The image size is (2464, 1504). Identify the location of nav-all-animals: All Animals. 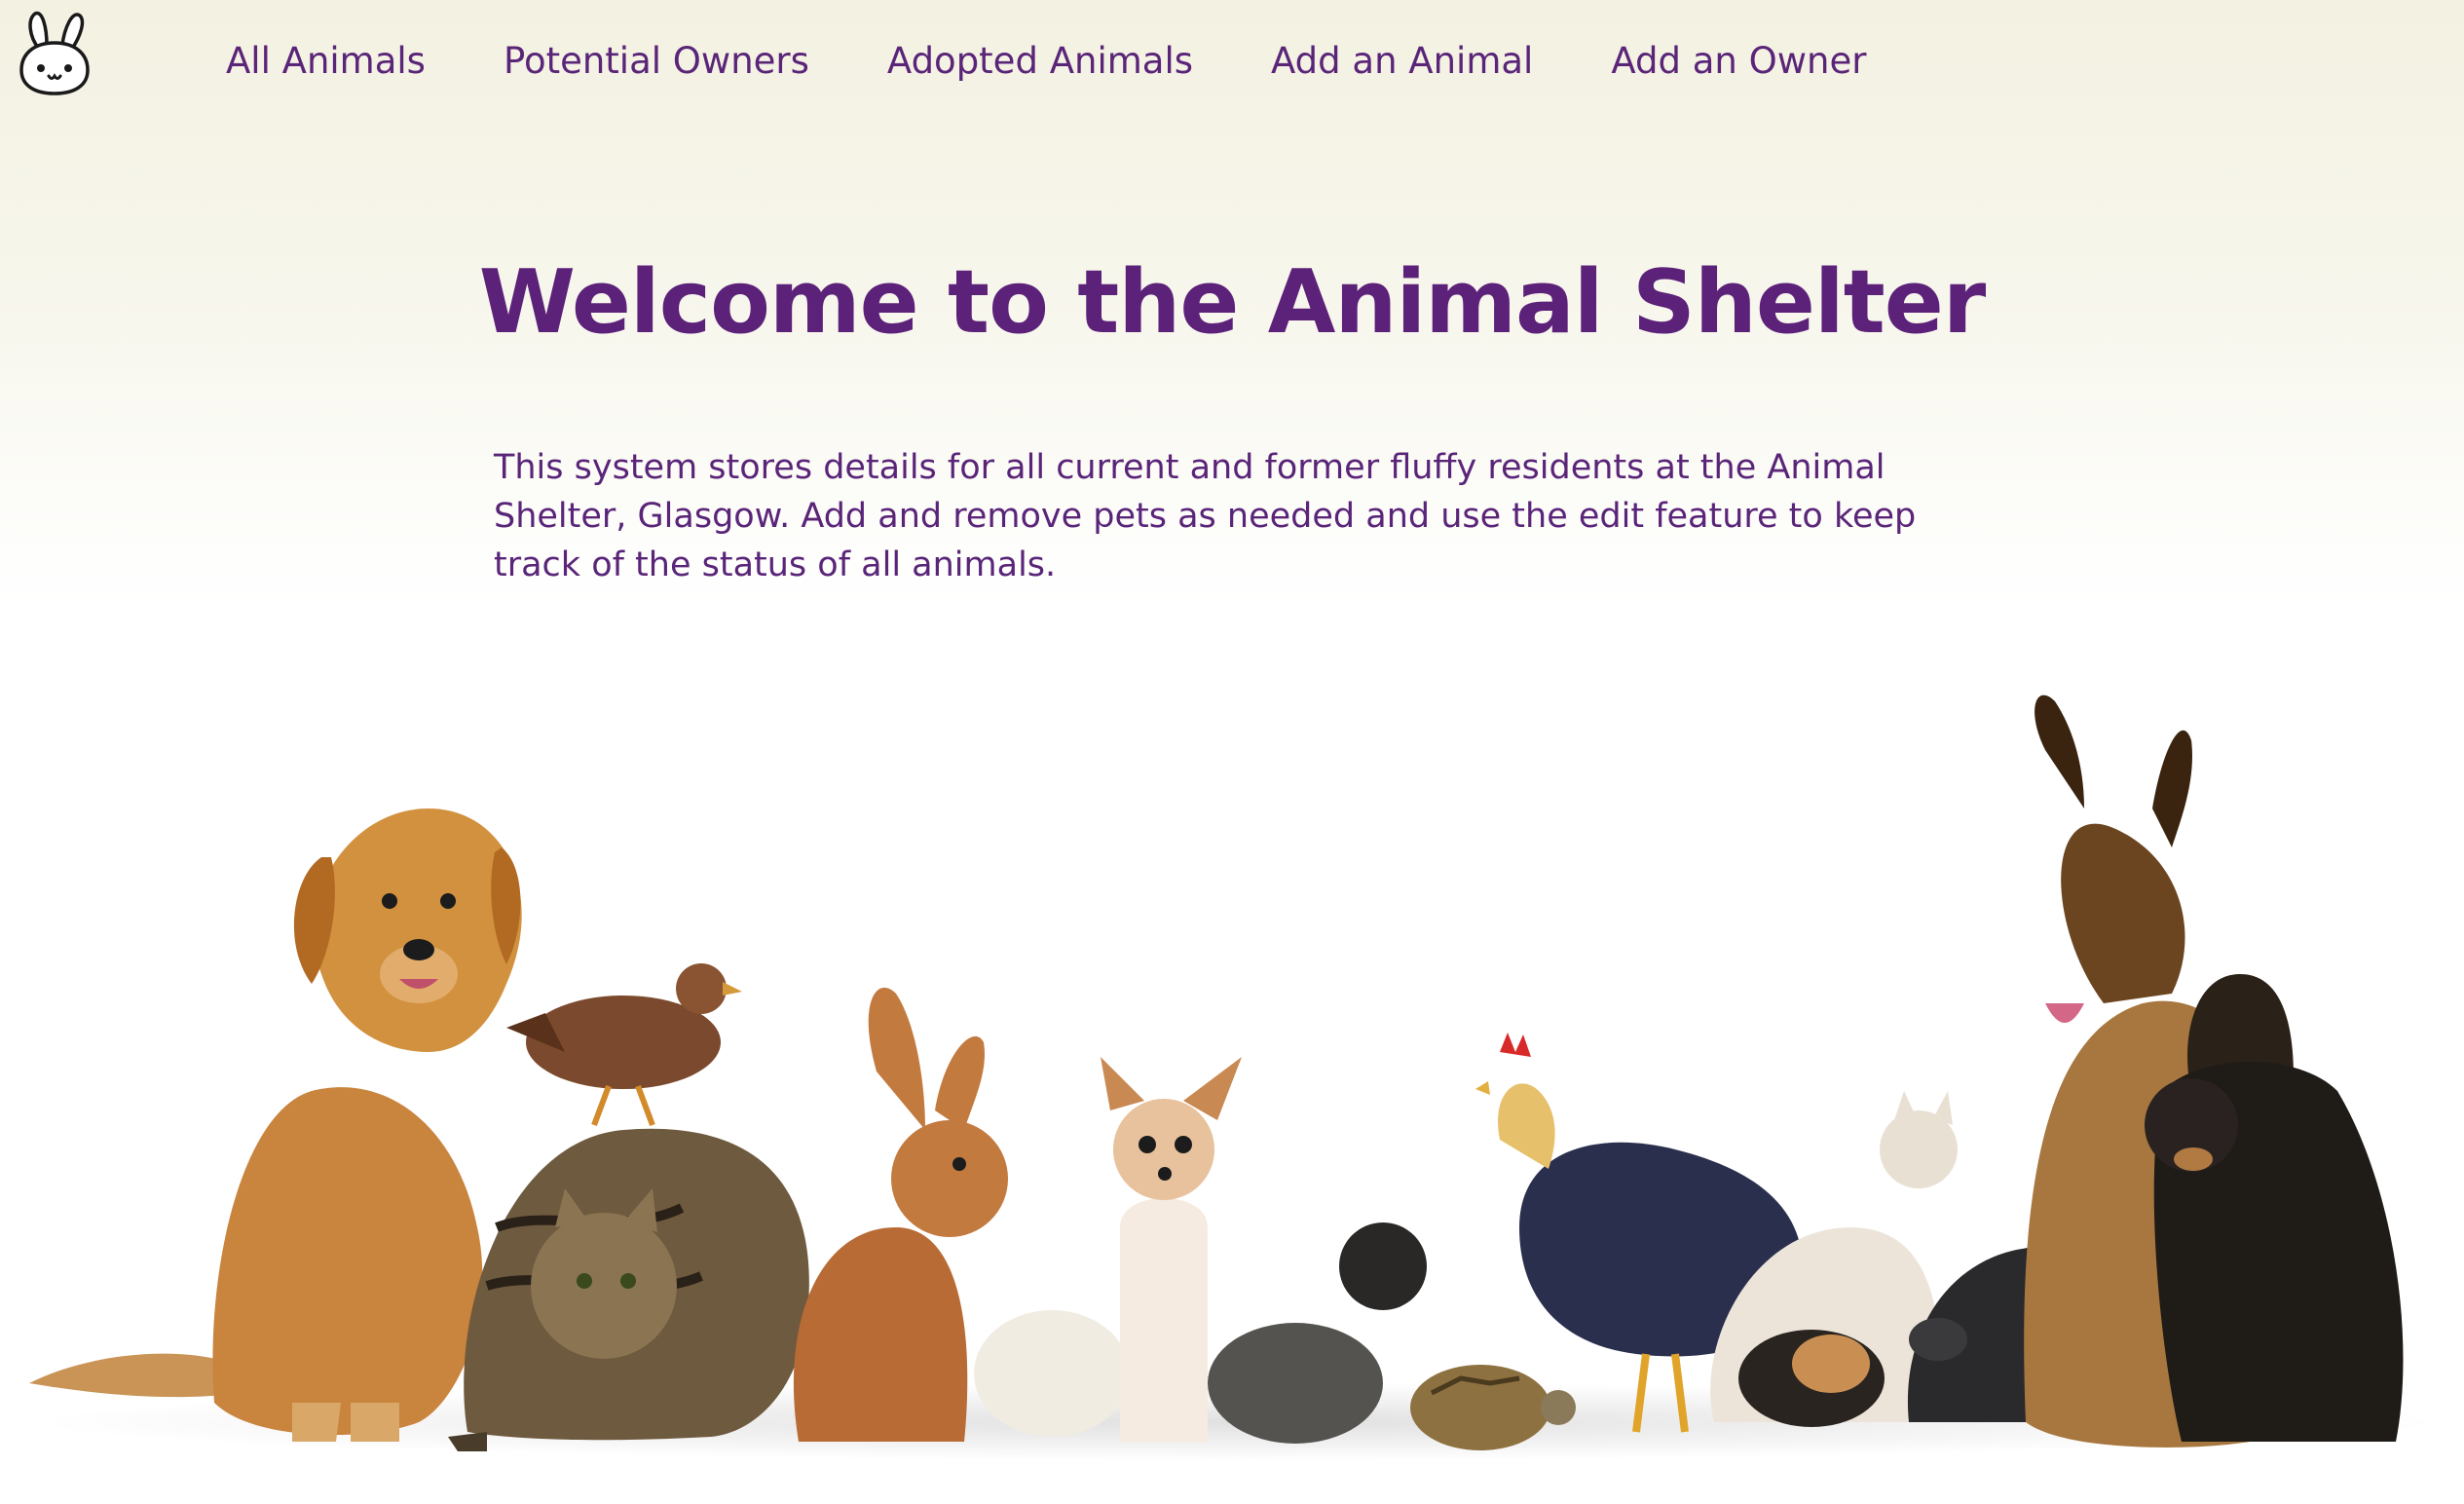
(326, 61).